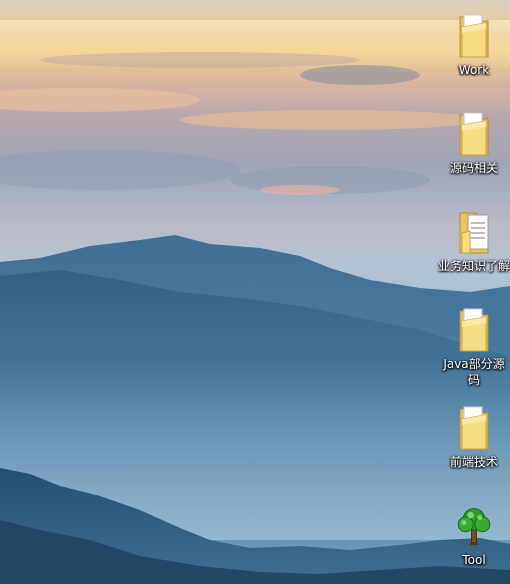 The image size is (510, 584). I want to click on tree-app-icon, so click(474, 526).